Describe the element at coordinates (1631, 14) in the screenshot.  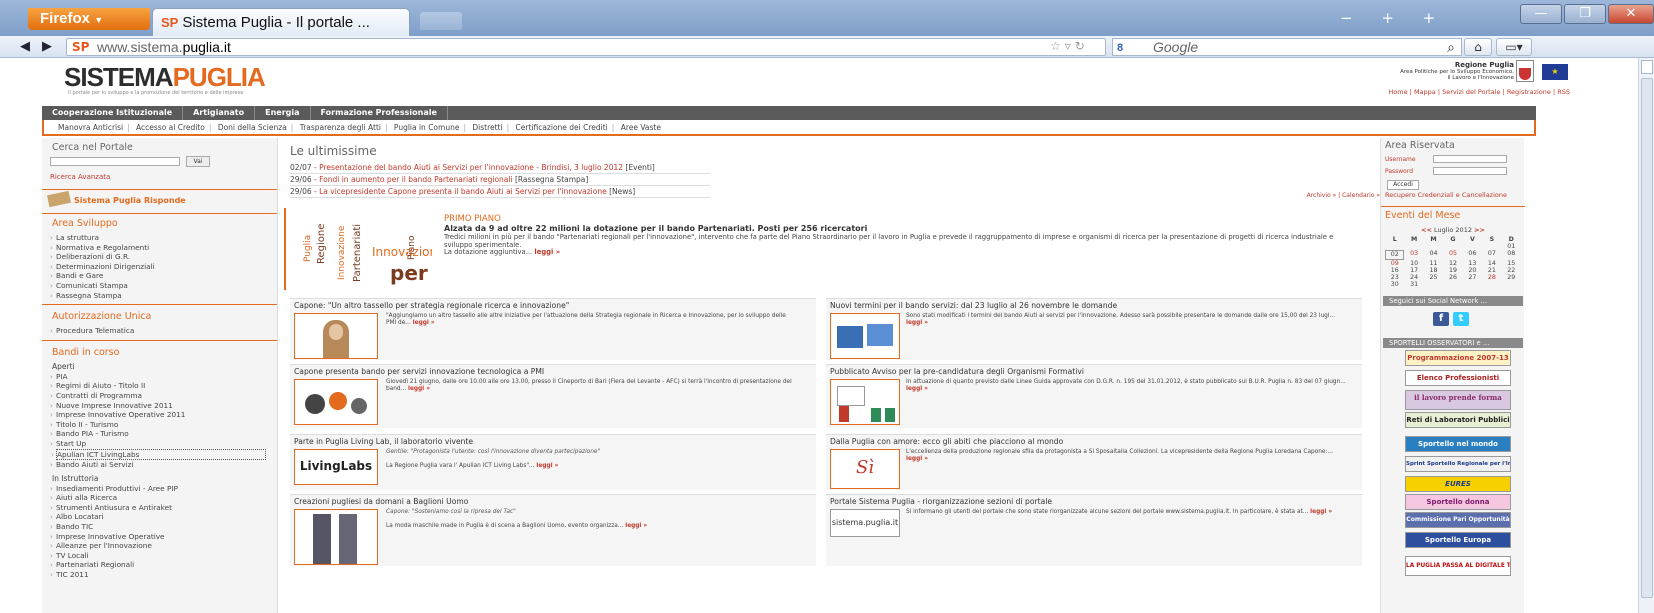
I see `close-window-button: ✕` at that location.